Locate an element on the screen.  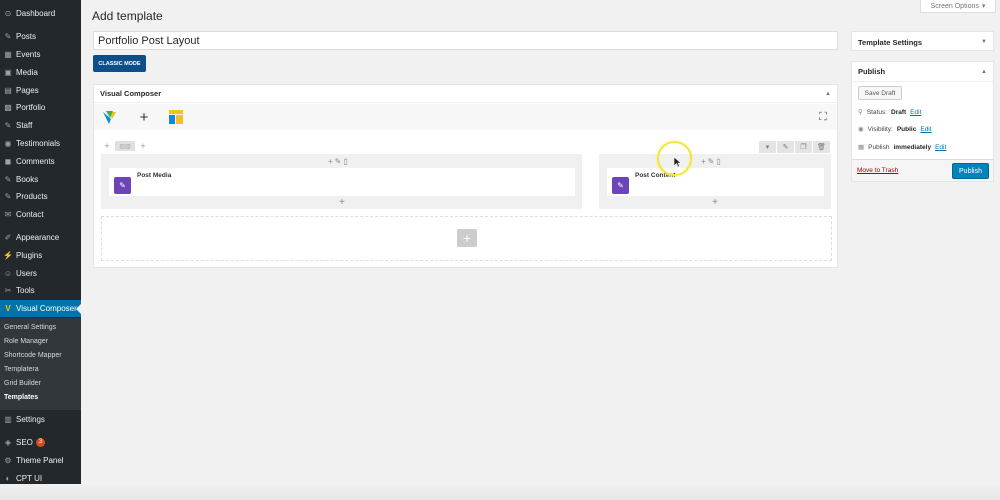
sidebar-item-testimonials: ◉ Testimonials is located at coordinates (40, 143).